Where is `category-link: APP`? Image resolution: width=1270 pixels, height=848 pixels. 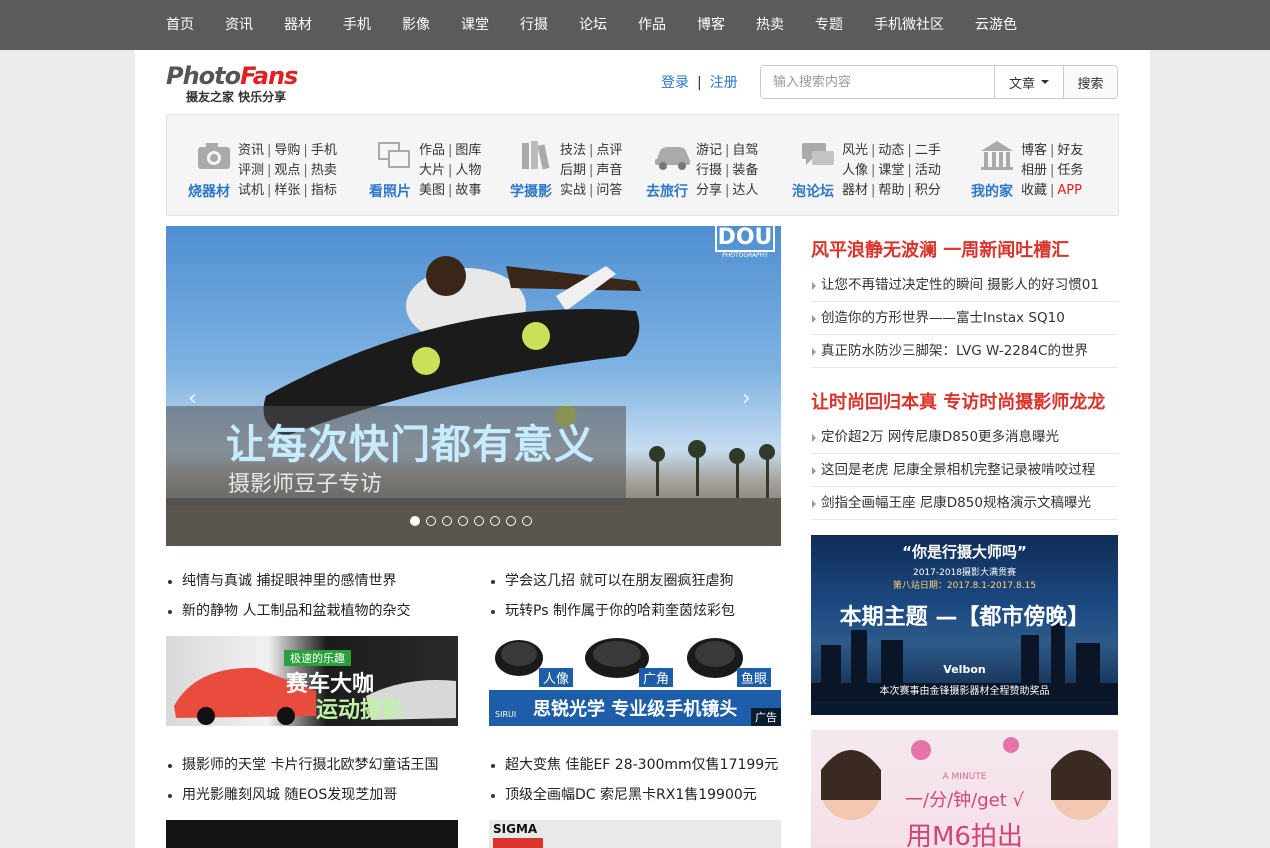 category-link: APP is located at coordinates (1069, 190).